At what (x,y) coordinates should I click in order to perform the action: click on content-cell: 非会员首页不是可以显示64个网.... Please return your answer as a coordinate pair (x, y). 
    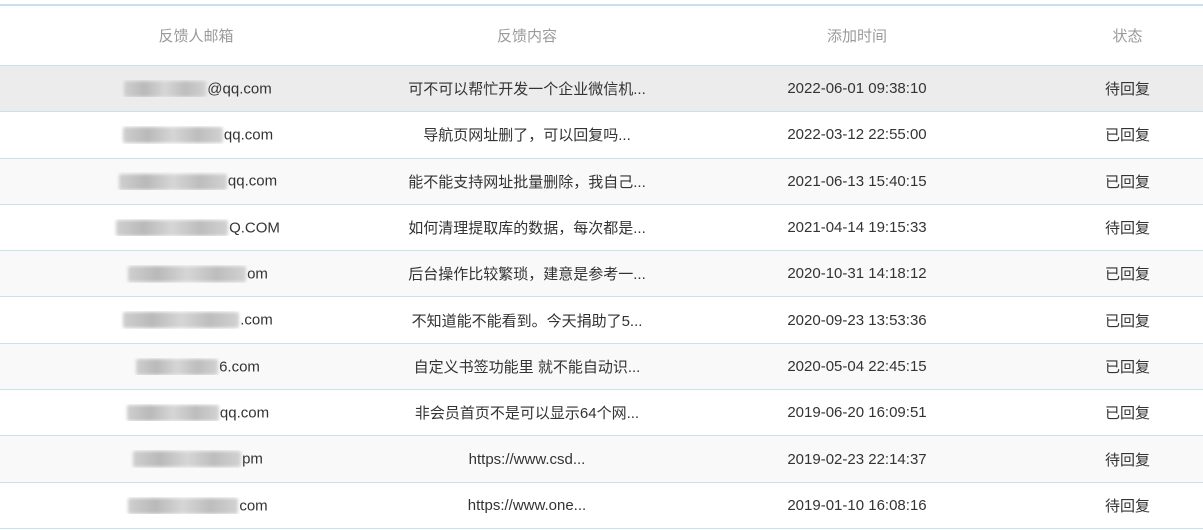
    Looking at the image, I should click on (527, 412).